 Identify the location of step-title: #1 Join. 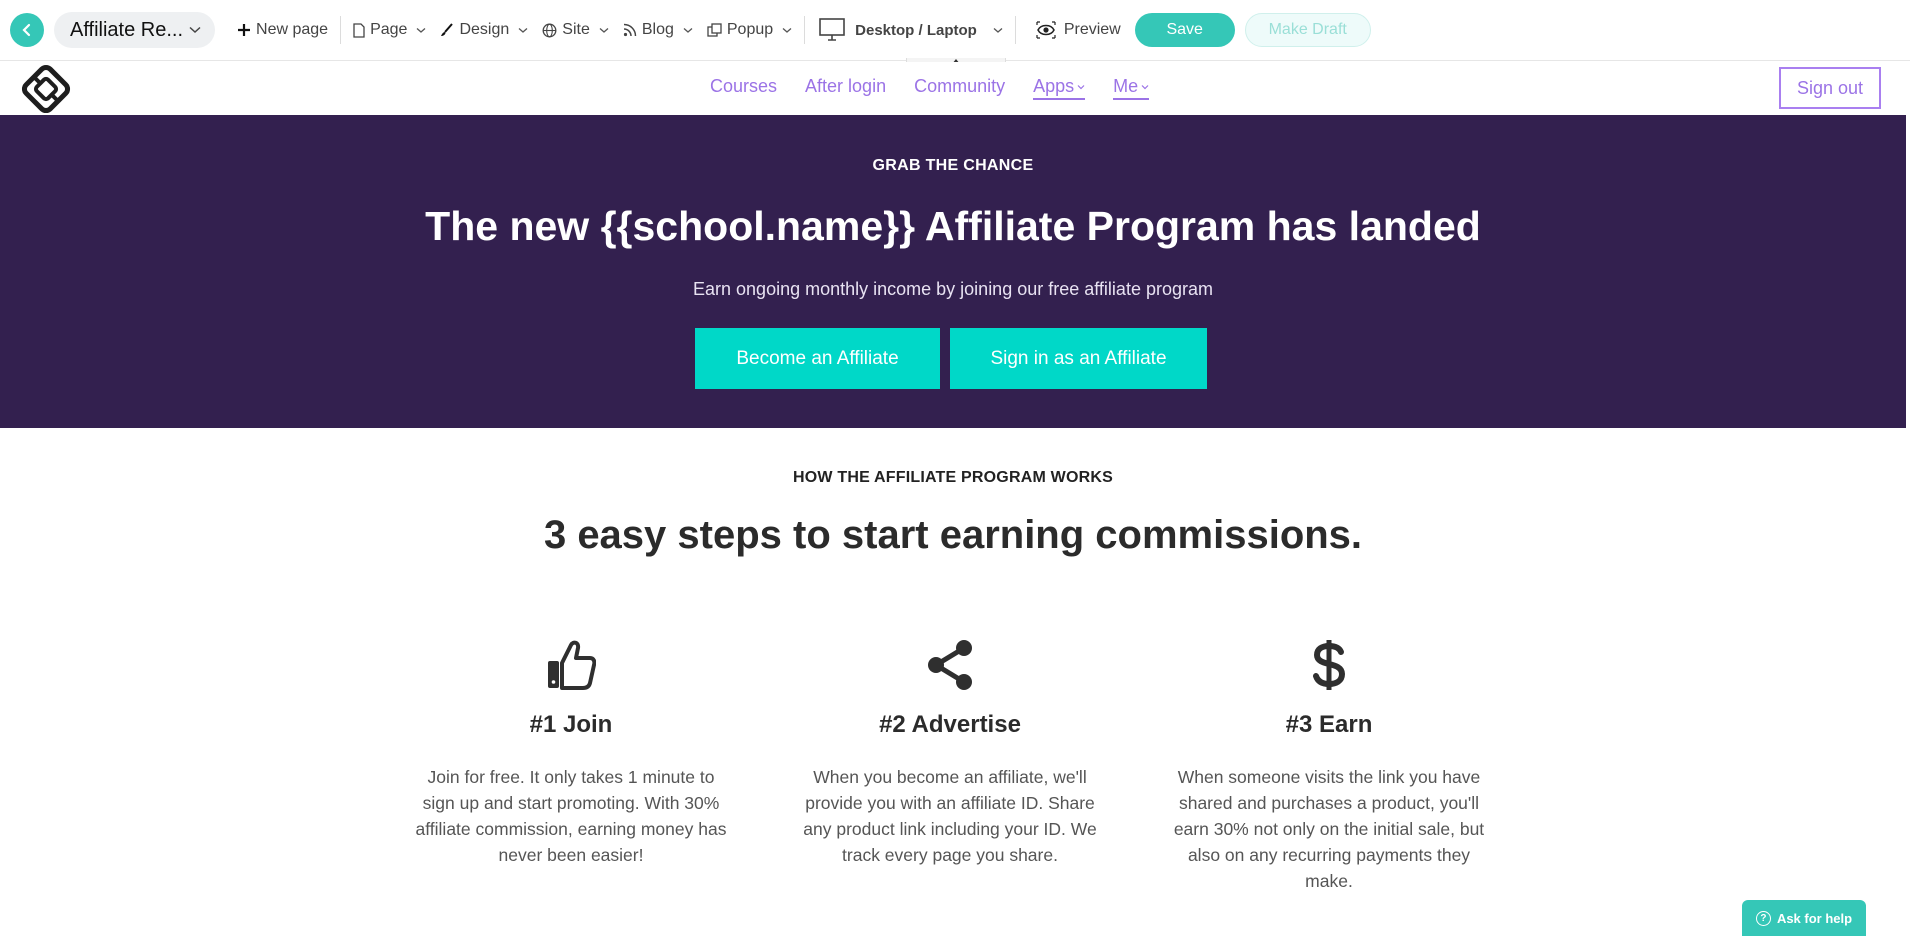
(571, 724).